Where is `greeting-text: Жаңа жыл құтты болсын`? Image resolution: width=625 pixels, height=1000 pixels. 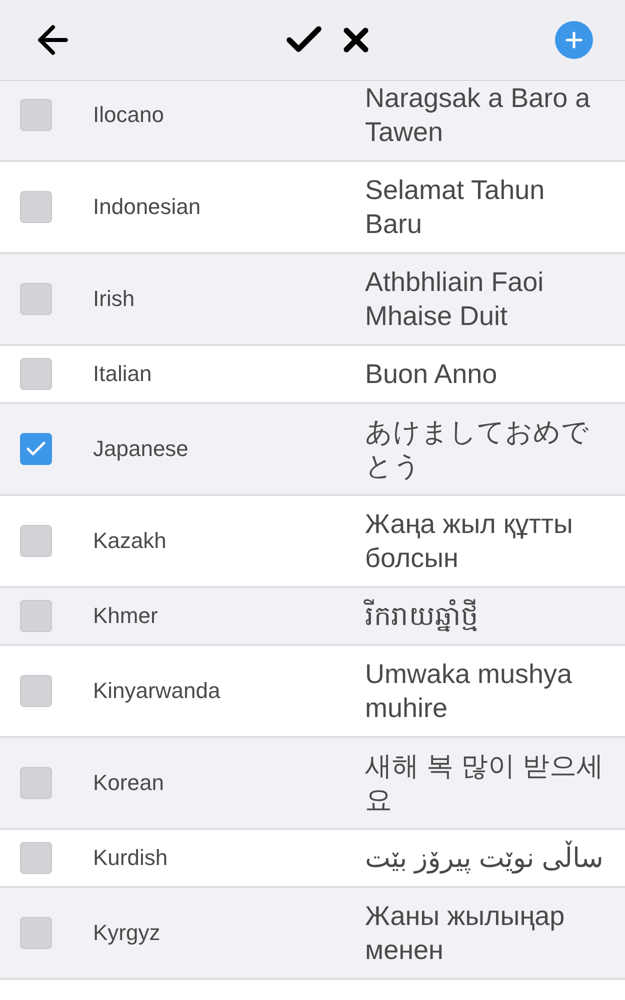
greeting-text: Жаңа жыл құтты болсын is located at coordinates (469, 541).